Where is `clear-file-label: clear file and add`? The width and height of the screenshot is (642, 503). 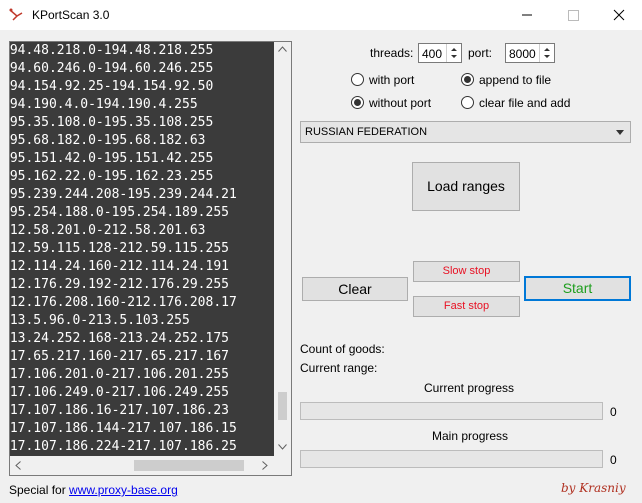 clear-file-label: clear file and add is located at coordinates (524, 103).